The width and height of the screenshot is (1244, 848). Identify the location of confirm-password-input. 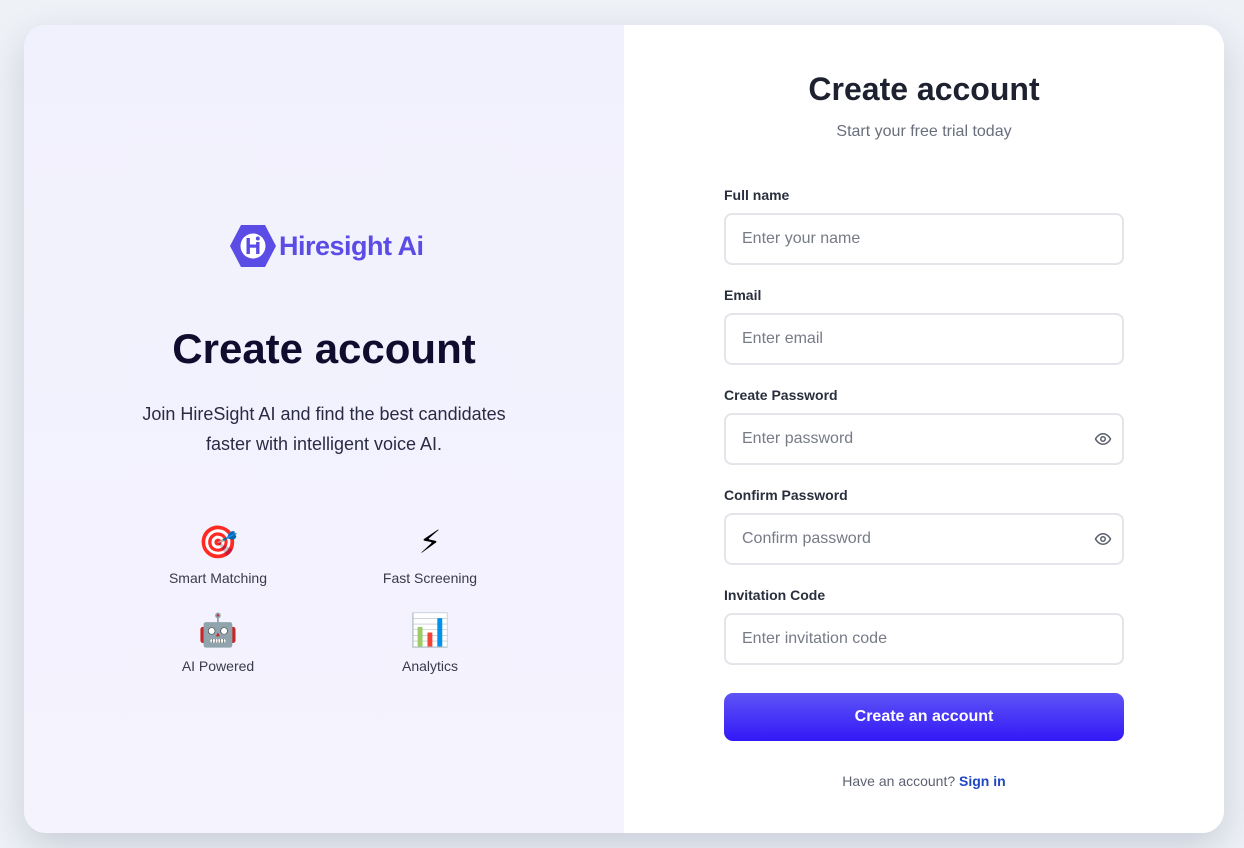
(924, 539).